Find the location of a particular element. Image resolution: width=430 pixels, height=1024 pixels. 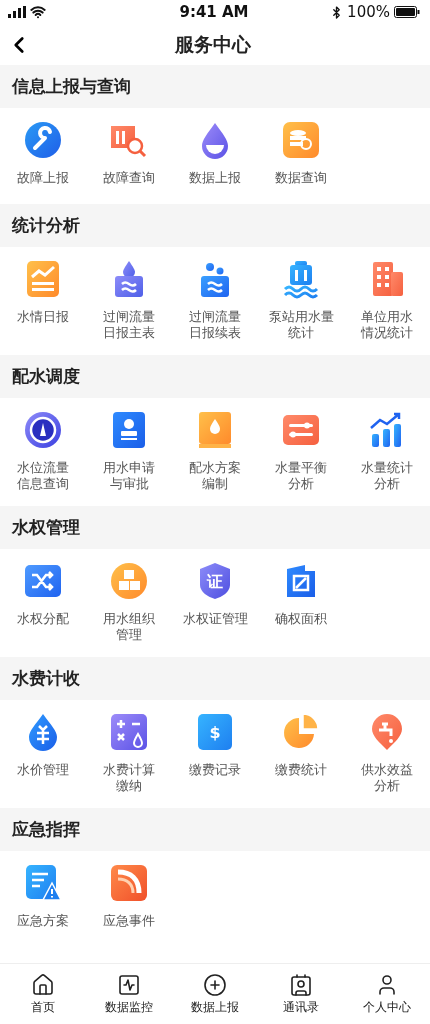

tab-bar-item: 个人中心 is located at coordinates (387, 994).